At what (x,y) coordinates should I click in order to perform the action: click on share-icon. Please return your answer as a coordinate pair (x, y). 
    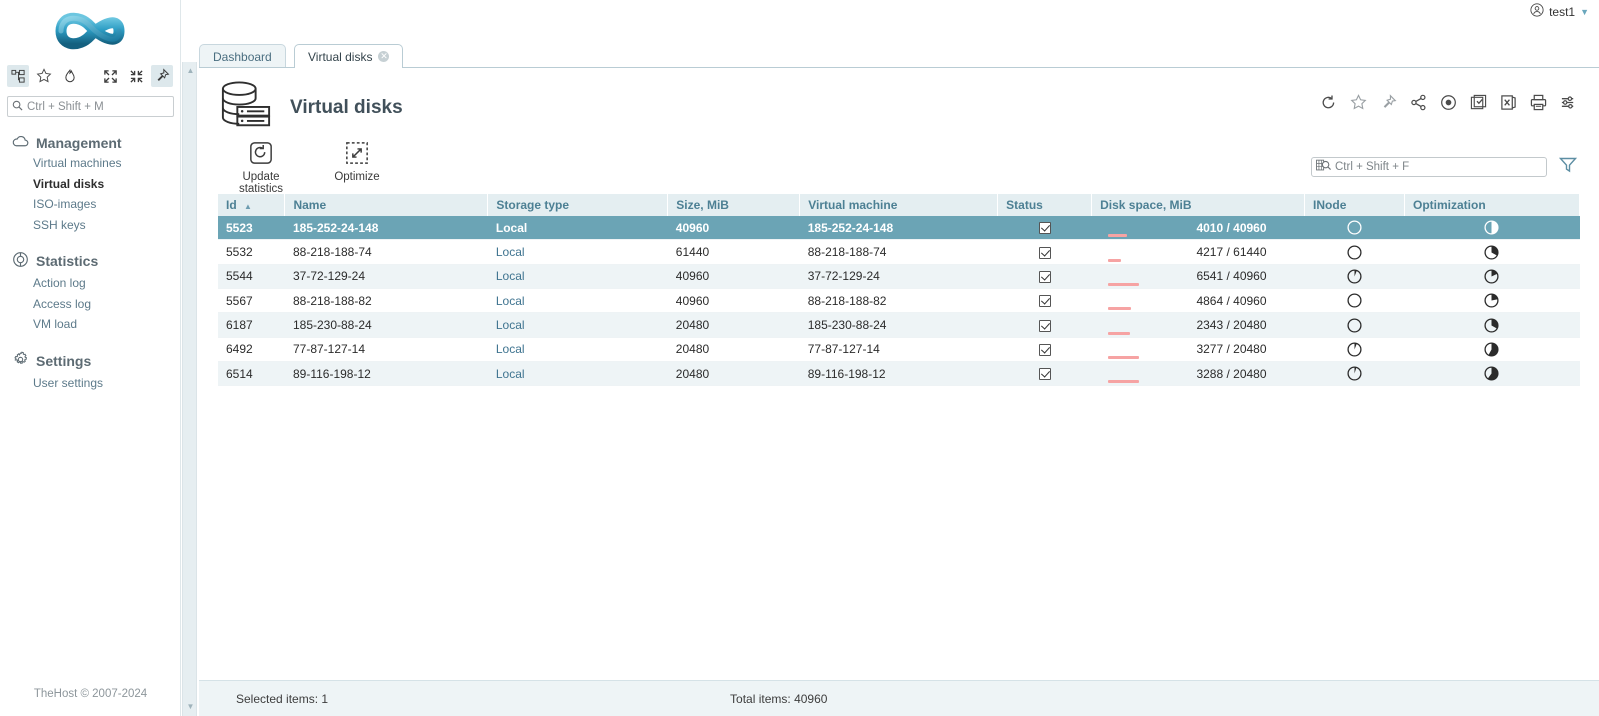
    Looking at the image, I should click on (1418, 102).